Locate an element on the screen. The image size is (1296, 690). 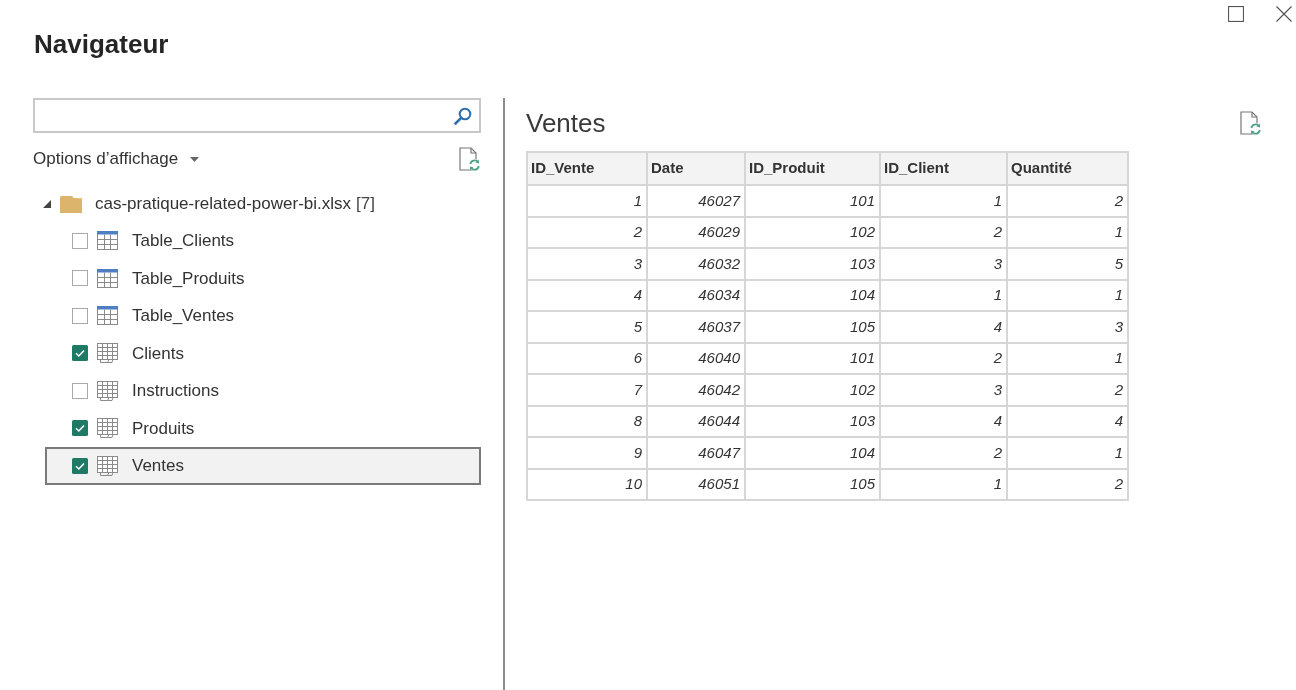
table-cell: 10 is located at coordinates (587, 484).